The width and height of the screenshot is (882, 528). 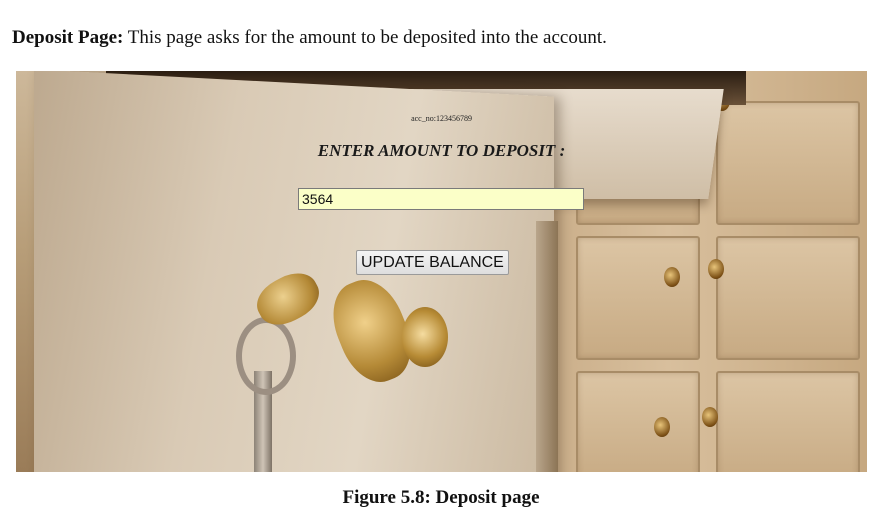 What do you see at coordinates (266, 356) in the screenshot?
I see `key-ring-icon` at bounding box center [266, 356].